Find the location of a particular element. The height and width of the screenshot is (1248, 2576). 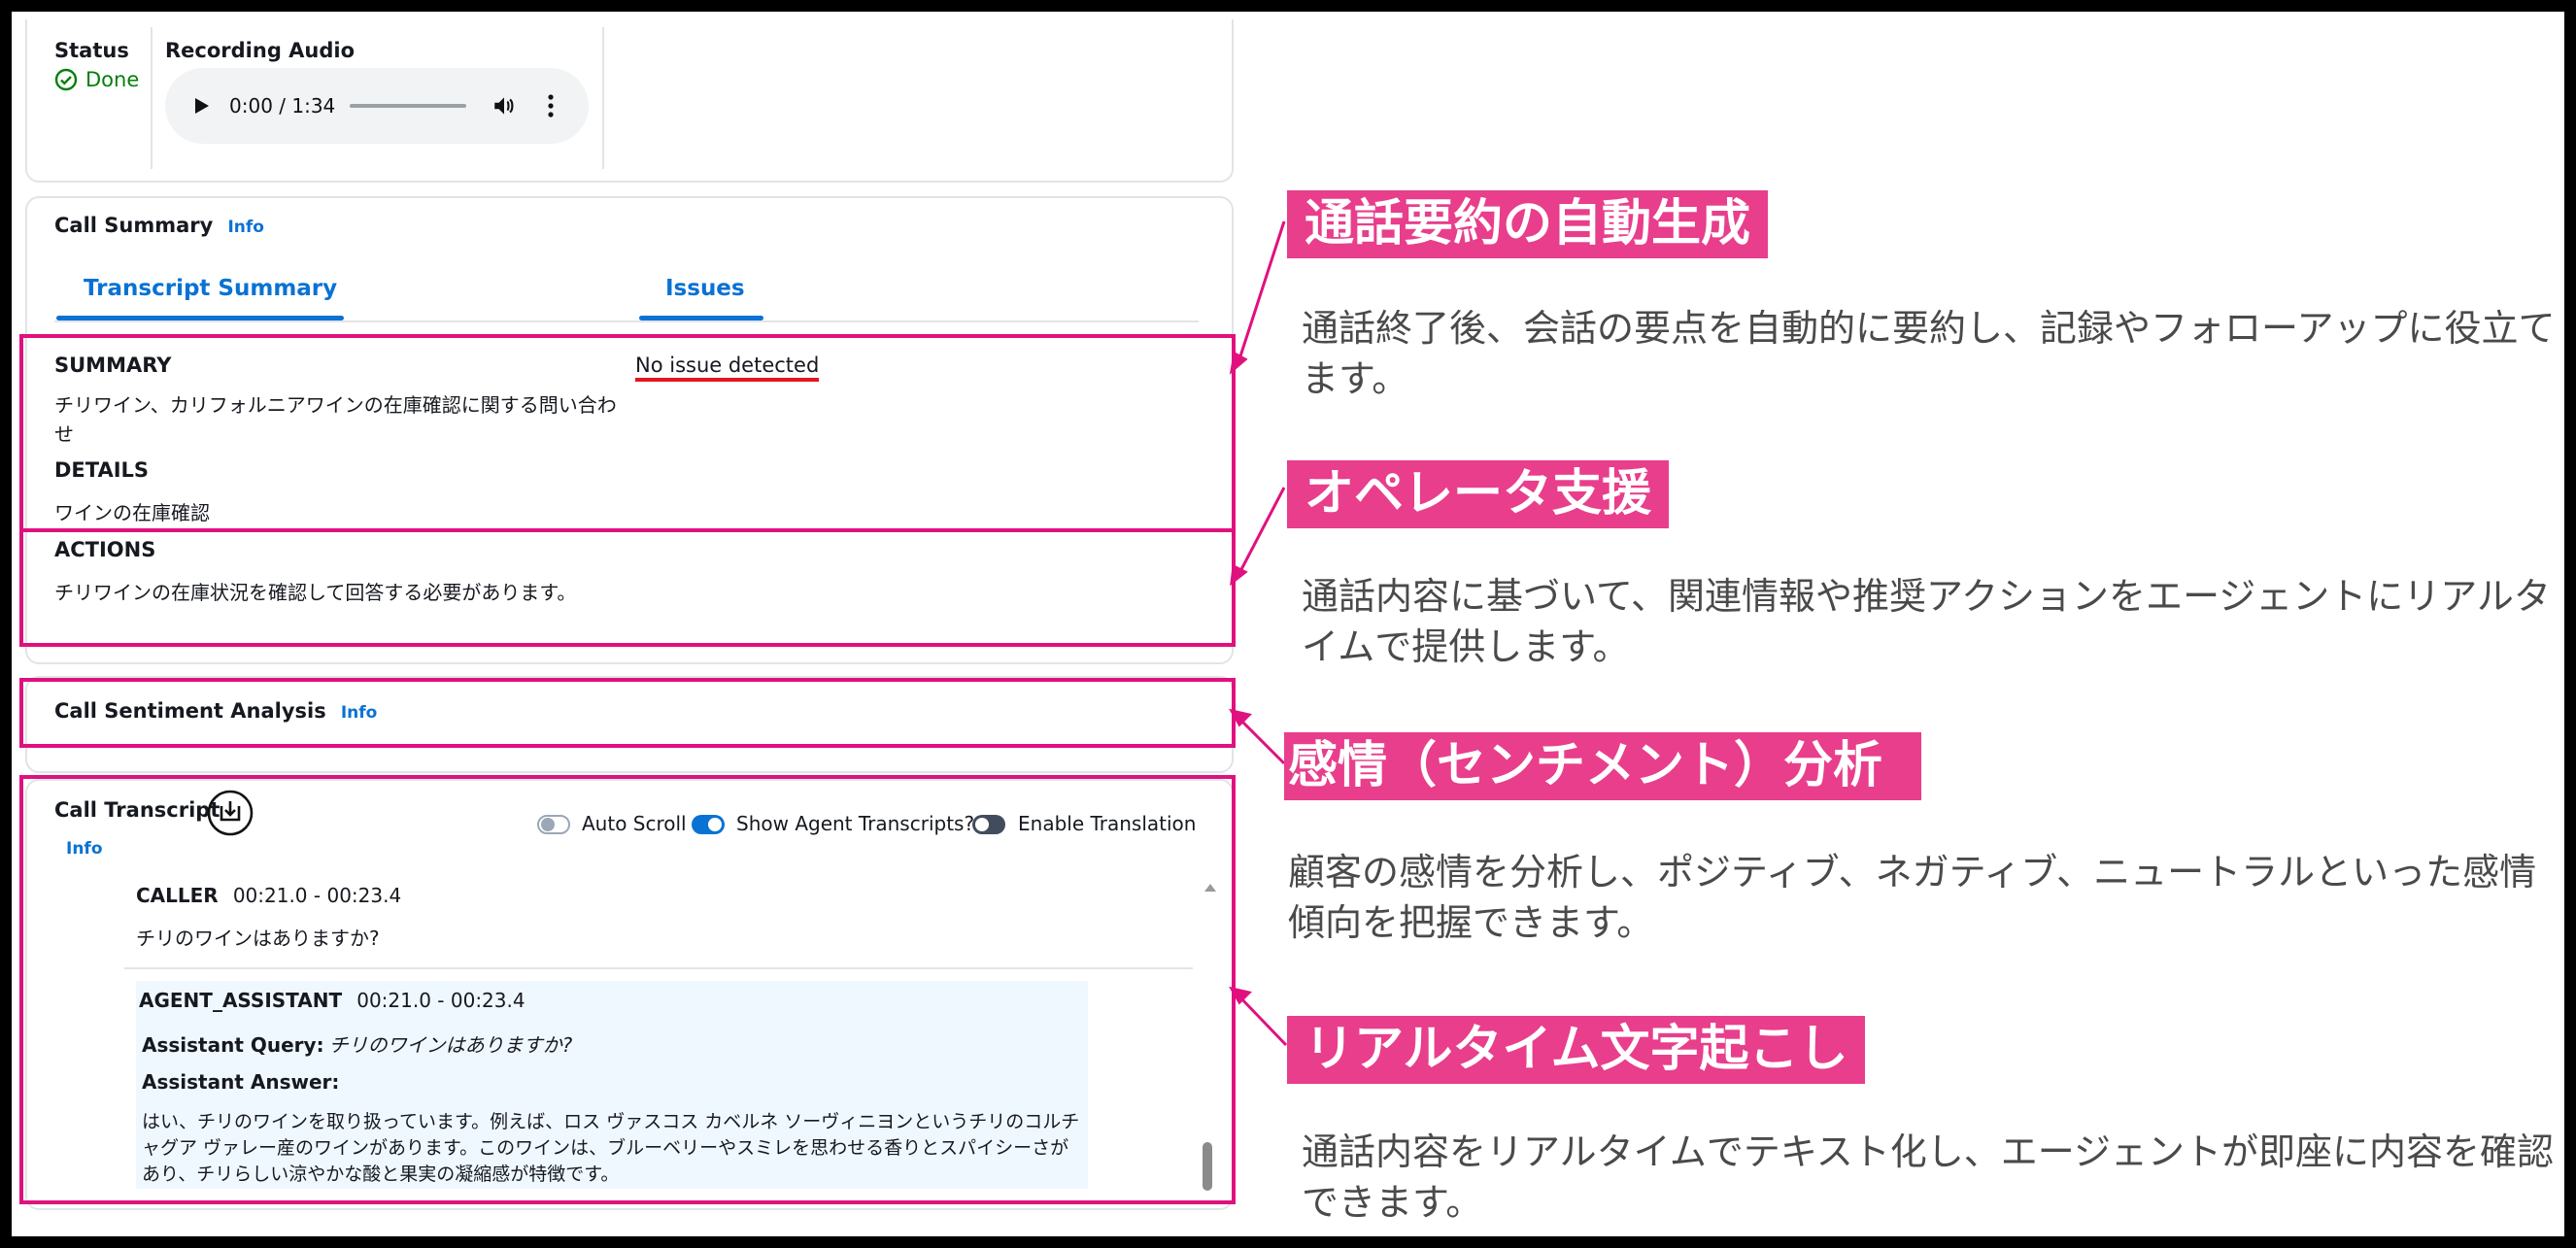

recording-label: Recording Audio is located at coordinates (260, 50).